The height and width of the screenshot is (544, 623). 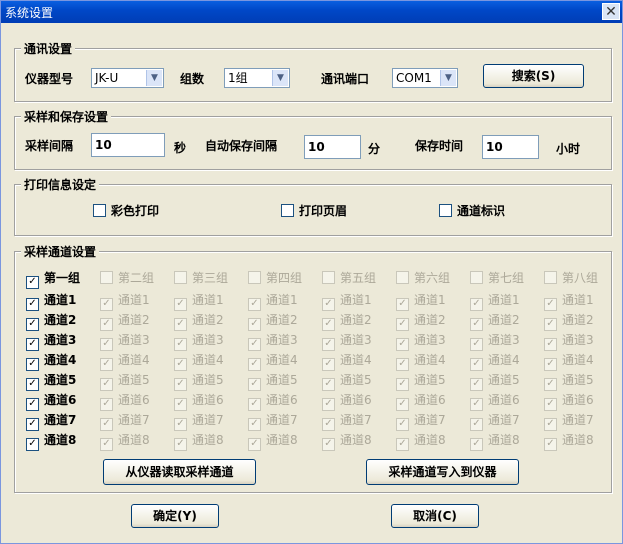 What do you see at coordinates (347, 362) in the screenshot?
I see `group-5-channel-4-checkbox: ✓ 通道4` at bounding box center [347, 362].